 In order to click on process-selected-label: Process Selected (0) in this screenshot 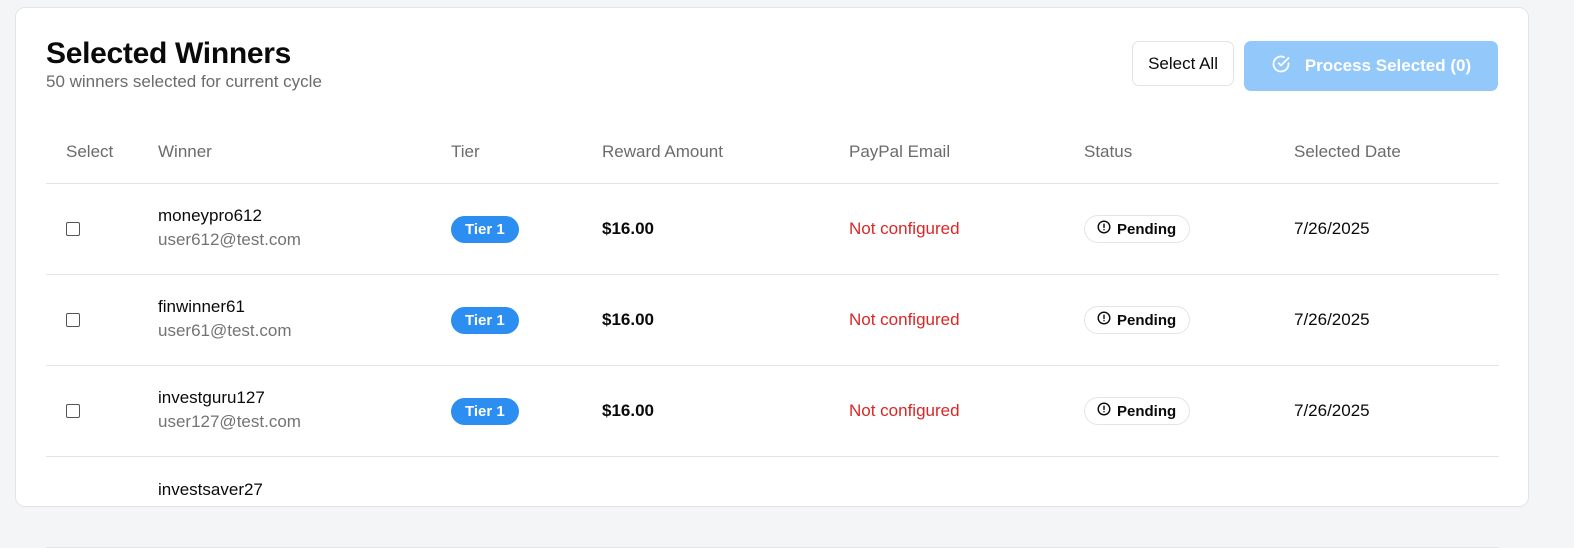, I will do `click(1388, 65)`.